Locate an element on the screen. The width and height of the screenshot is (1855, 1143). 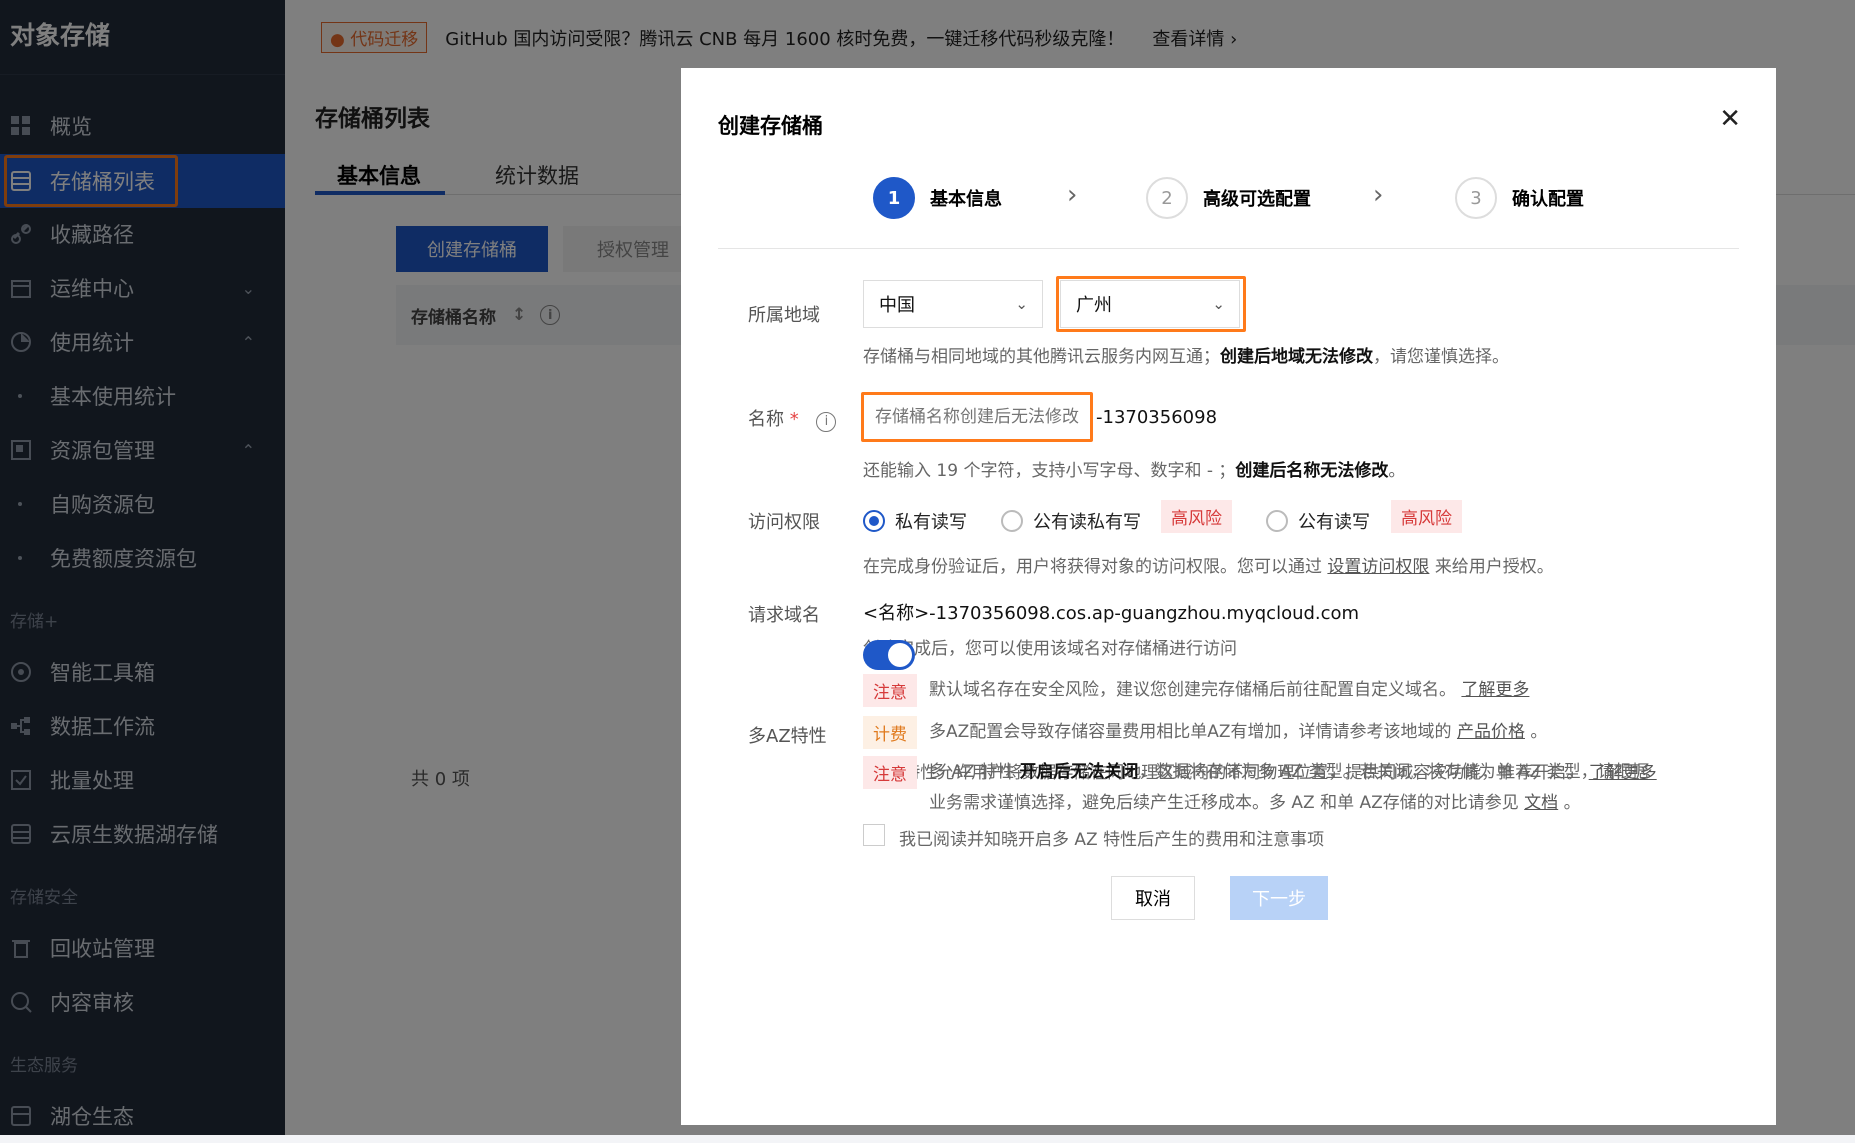
doc-link: 文档 is located at coordinates (1541, 803).